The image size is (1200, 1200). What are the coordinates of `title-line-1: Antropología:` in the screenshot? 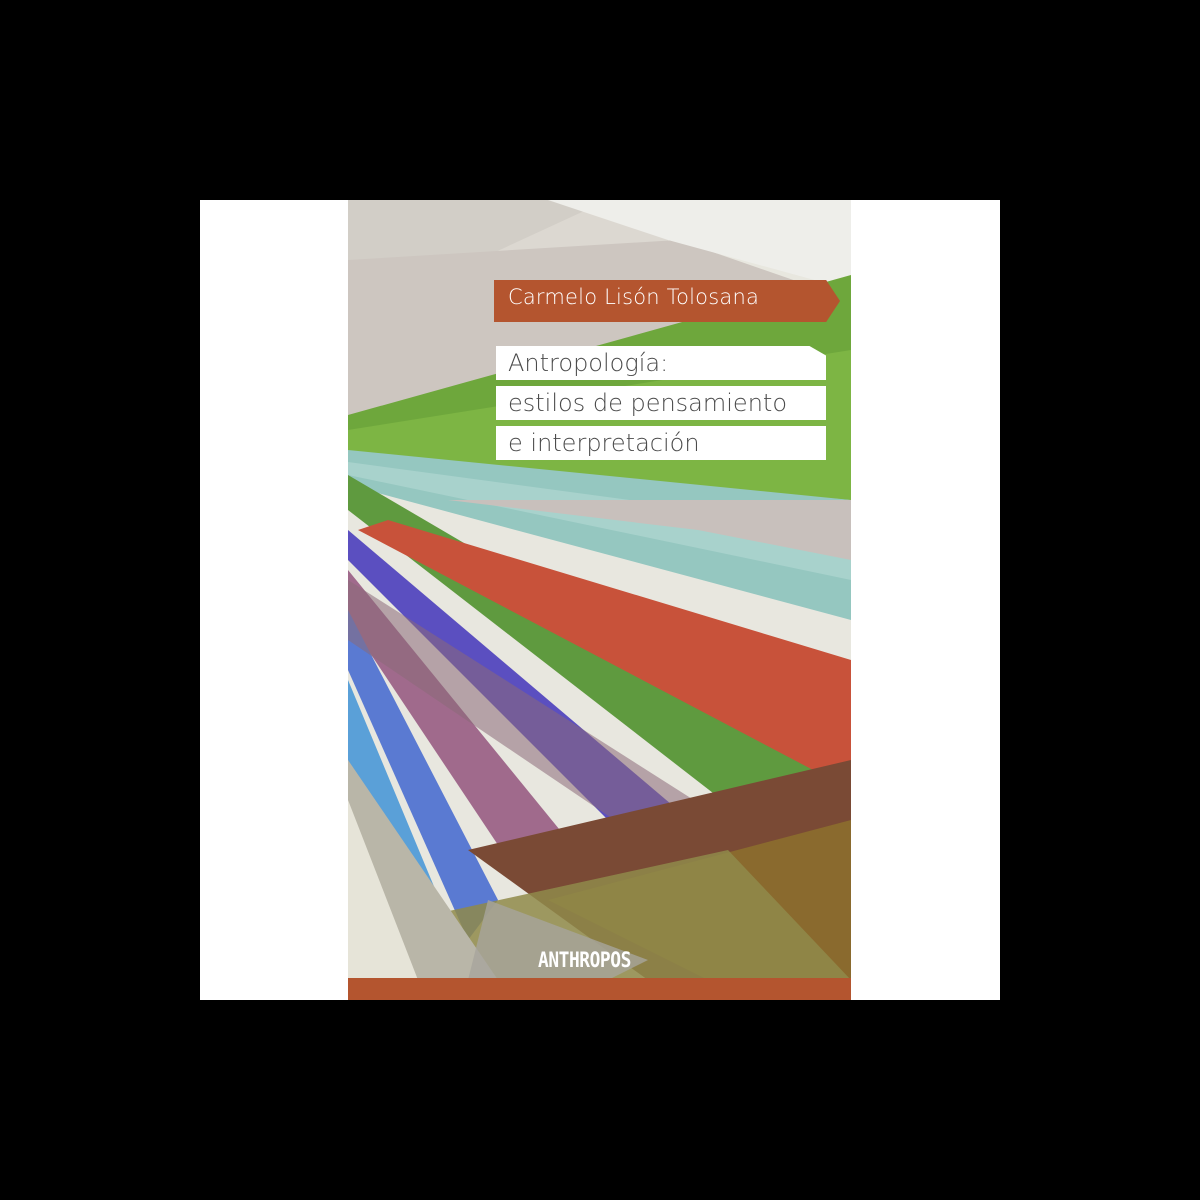 It's located at (661, 363).